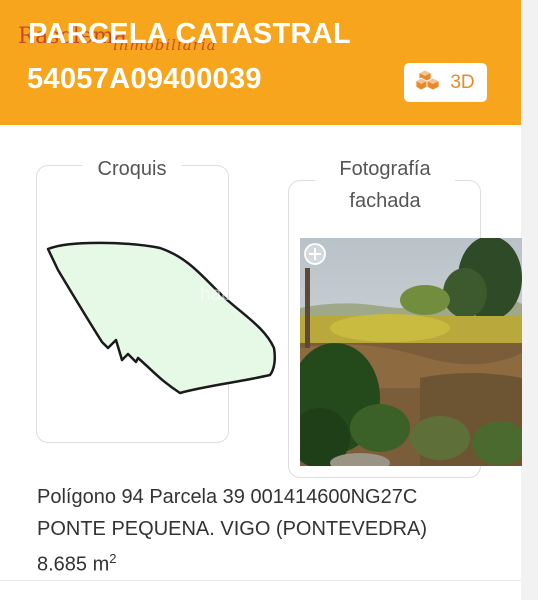 This screenshot has width=538, height=600. I want to click on parcel-area: 8.685 m2, so click(77, 564).